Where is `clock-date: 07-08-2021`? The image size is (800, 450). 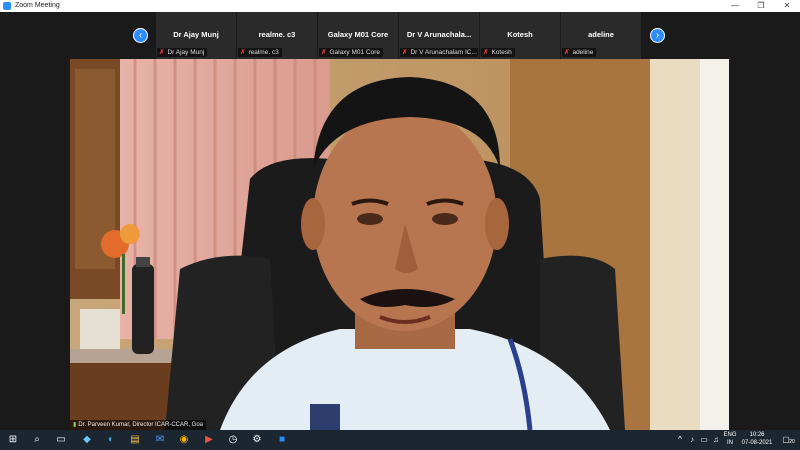
clock-date: 07-08-2021 is located at coordinates (757, 443).